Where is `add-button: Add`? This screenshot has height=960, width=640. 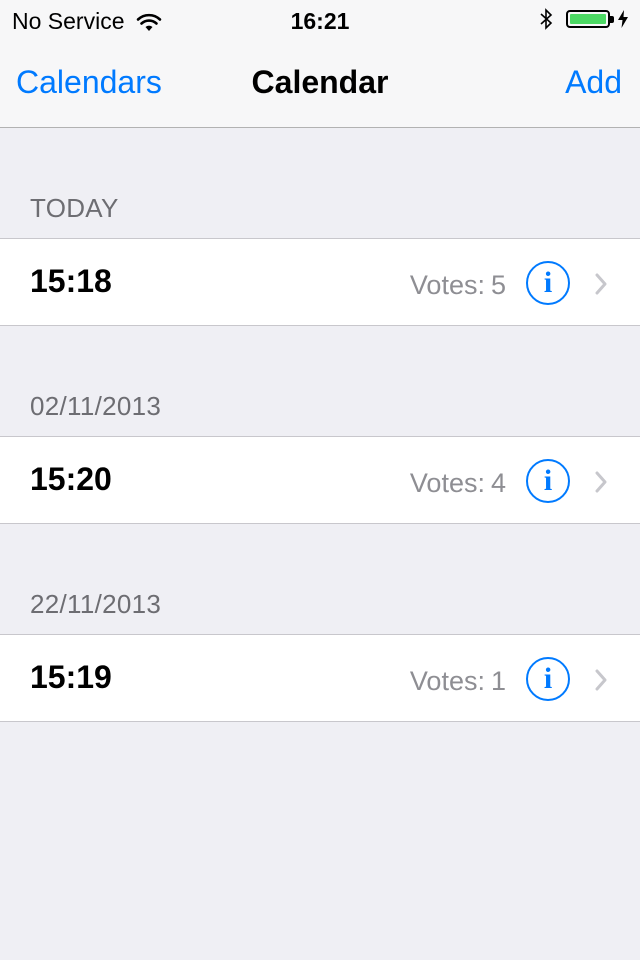 add-button: Add is located at coordinates (593, 82).